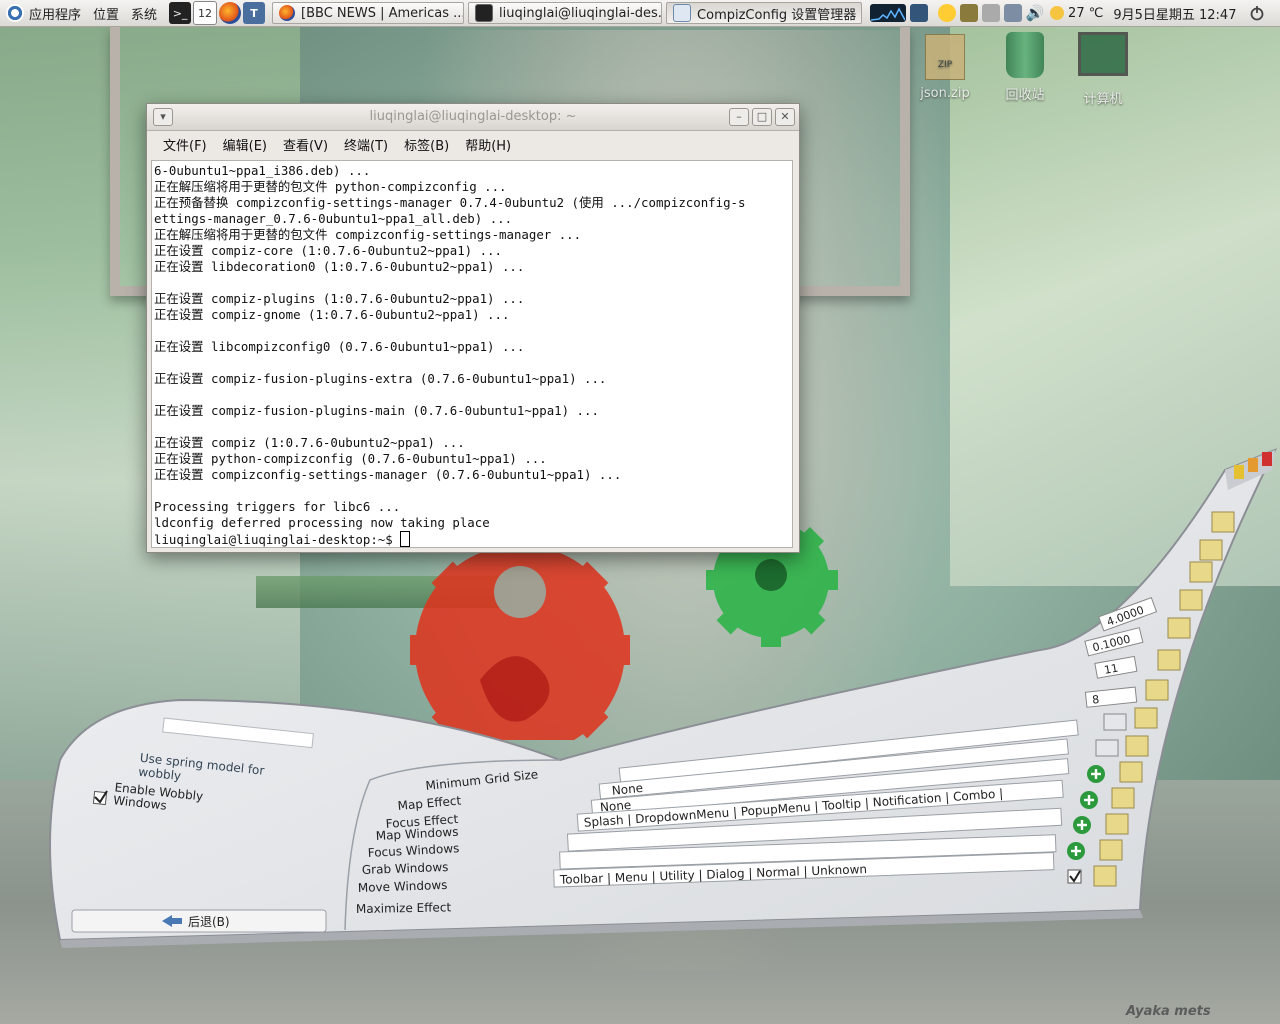 This screenshot has height=1024, width=1280. I want to click on workspace-switcher-icon, so click(919, 13).